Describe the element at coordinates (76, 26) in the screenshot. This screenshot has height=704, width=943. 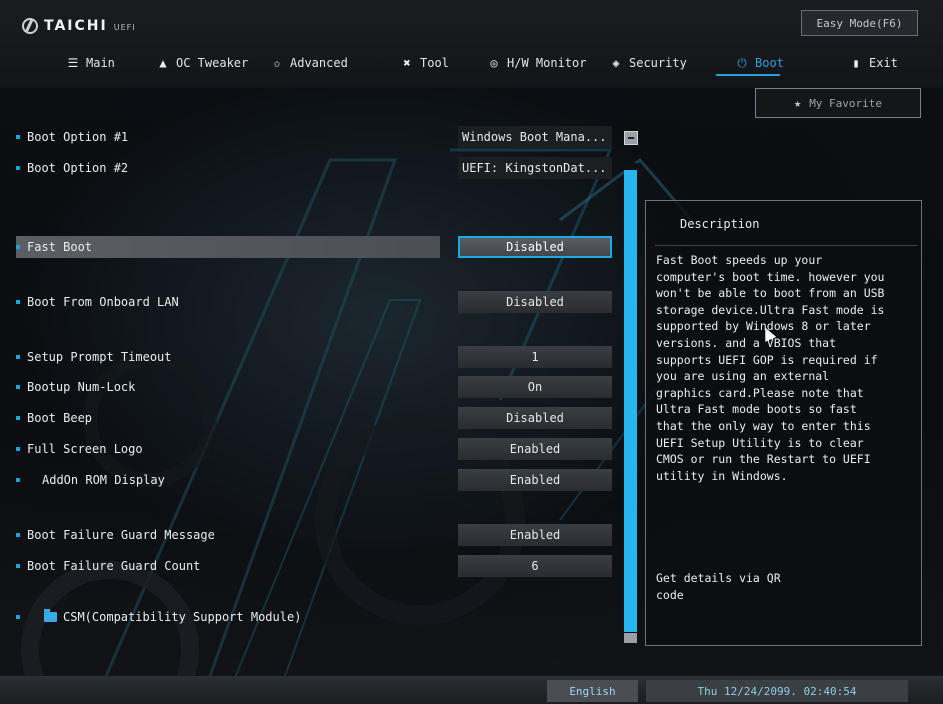
I see `logo-text: TAICHI` at that location.